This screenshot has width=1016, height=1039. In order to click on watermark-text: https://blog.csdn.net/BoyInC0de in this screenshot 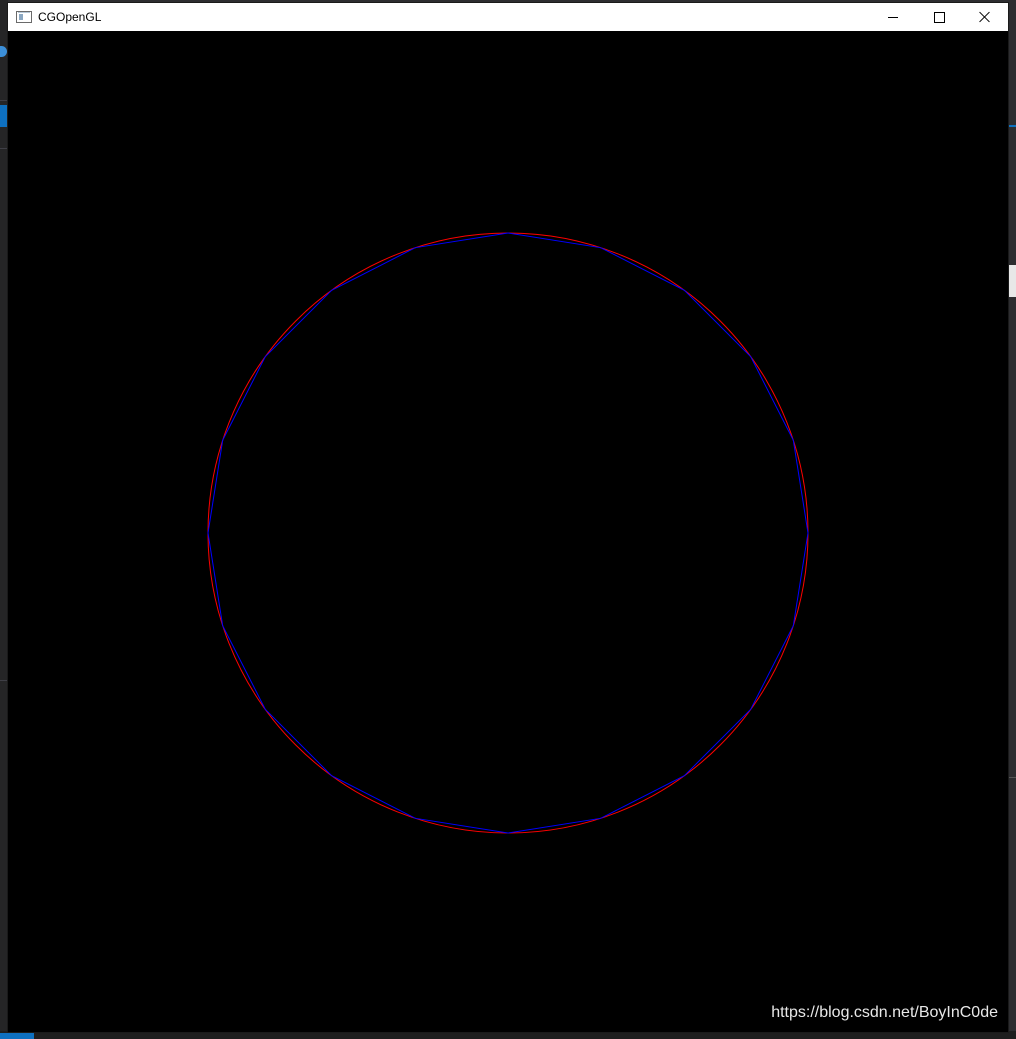, I will do `click(884, 1012)`.